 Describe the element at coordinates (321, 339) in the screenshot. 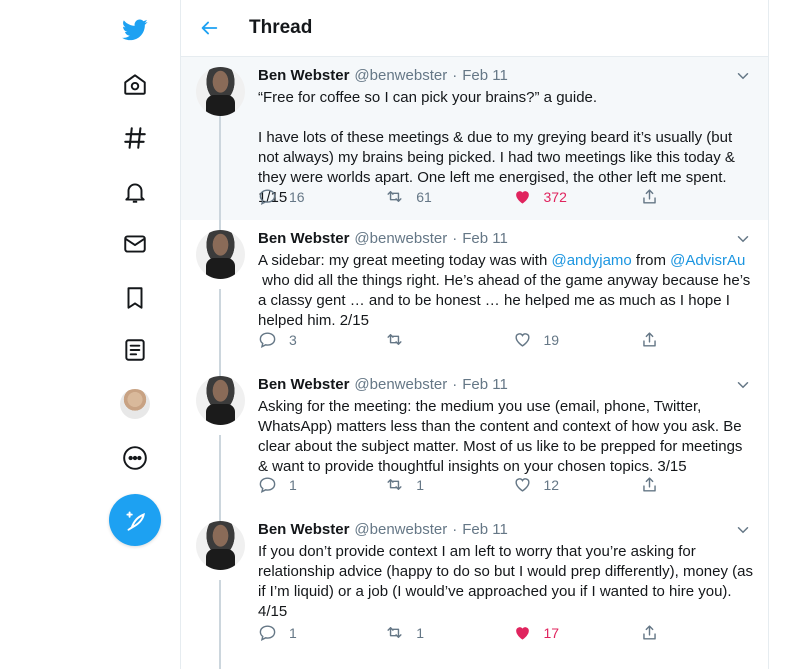

I see `reply-button: 3` at that location.